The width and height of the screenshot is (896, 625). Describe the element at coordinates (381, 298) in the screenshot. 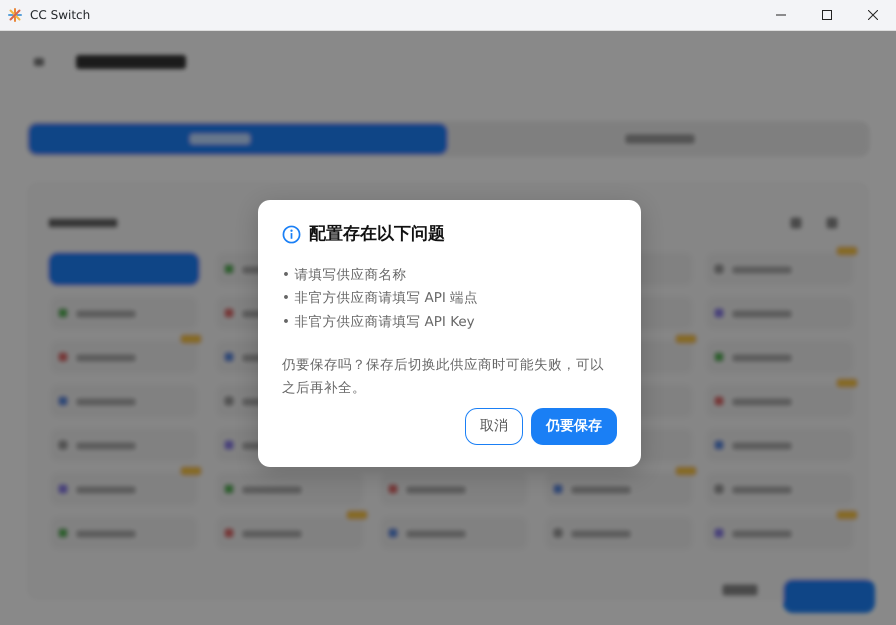

I see `issue-item: • 非官方供应商请填写 API 端点` at that location.